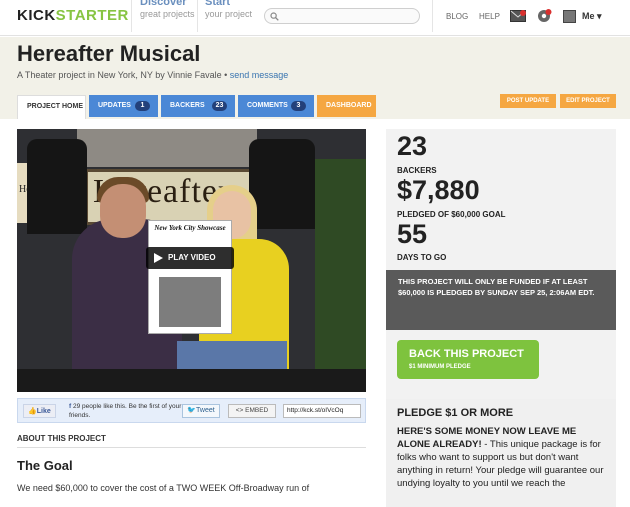 Image resolution: width=630 pixels, height=507 pixels. What do you see at coordinates (167, 148) in the screenshot?
I see `video-wall-photos` at bounding box center [167, 148].